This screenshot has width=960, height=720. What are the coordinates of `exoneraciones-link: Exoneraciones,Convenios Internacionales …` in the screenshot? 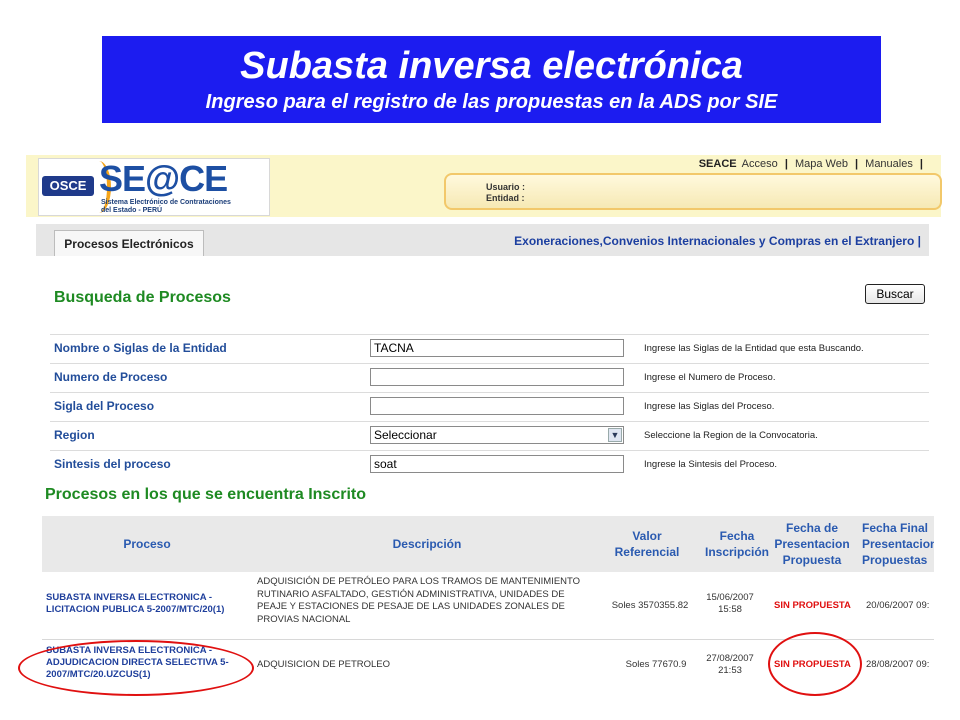 It's located at (717, 241).